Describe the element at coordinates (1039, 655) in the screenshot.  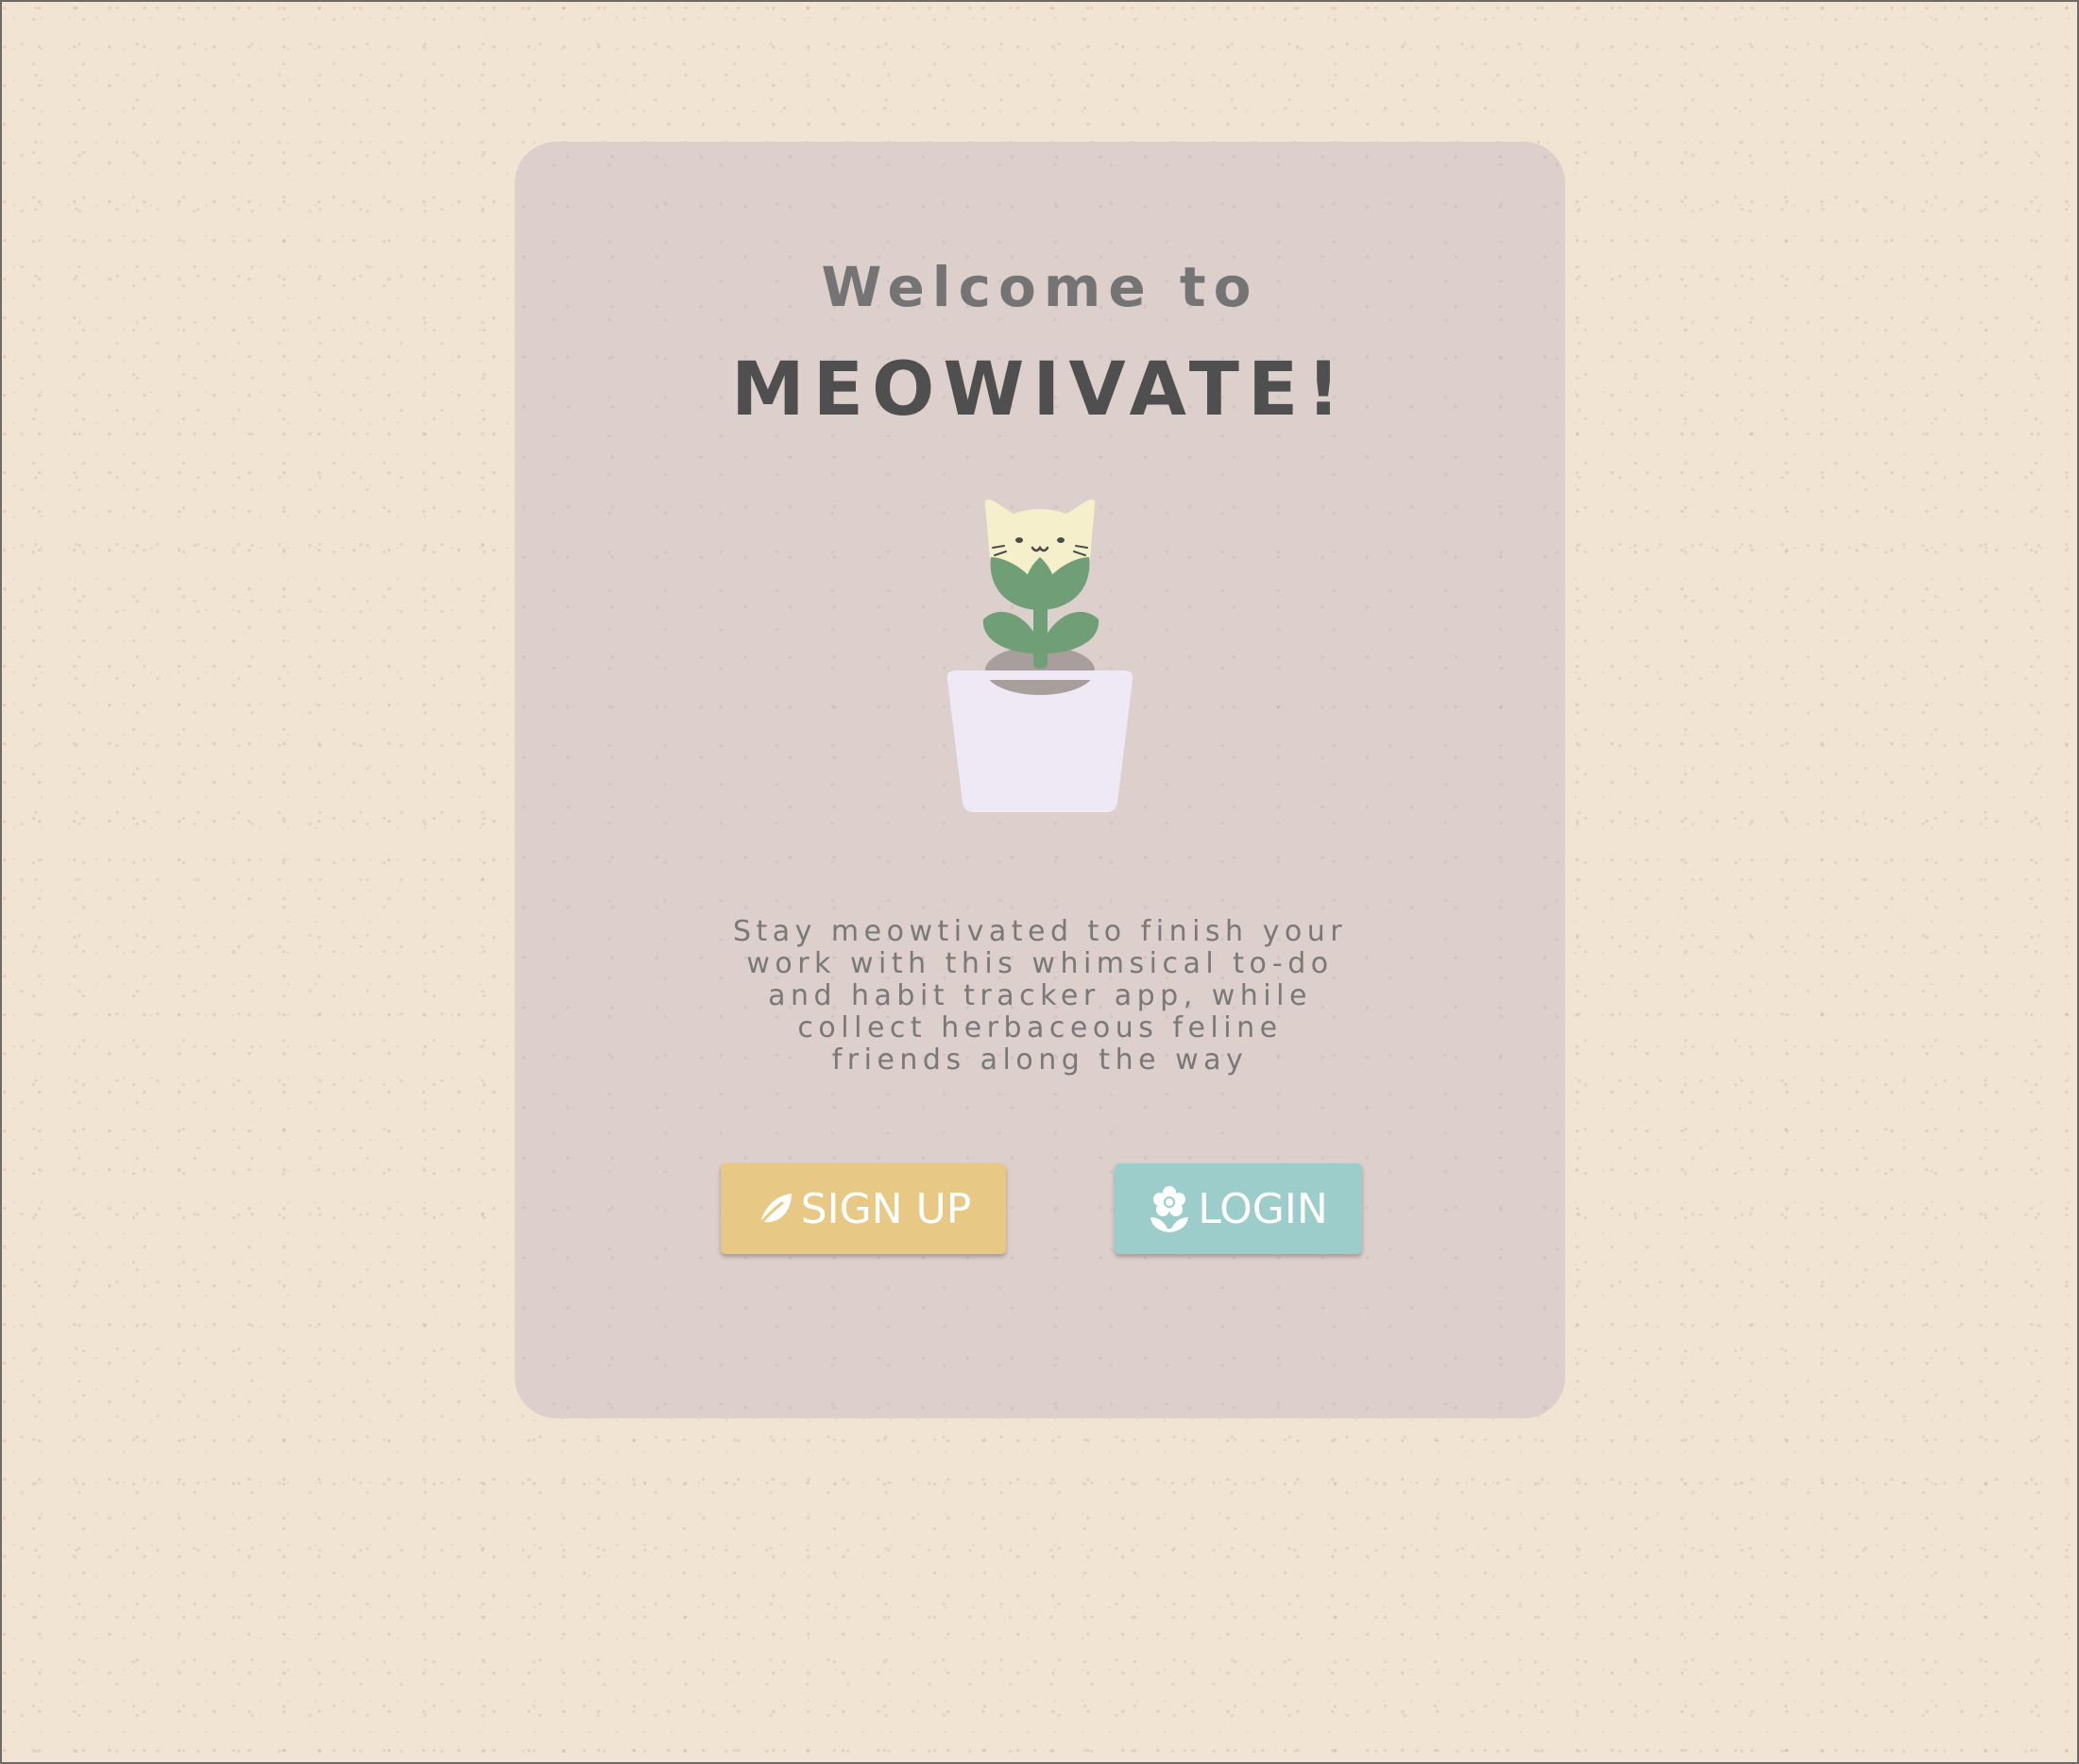
I see `cat-plant-illustration` at that location.